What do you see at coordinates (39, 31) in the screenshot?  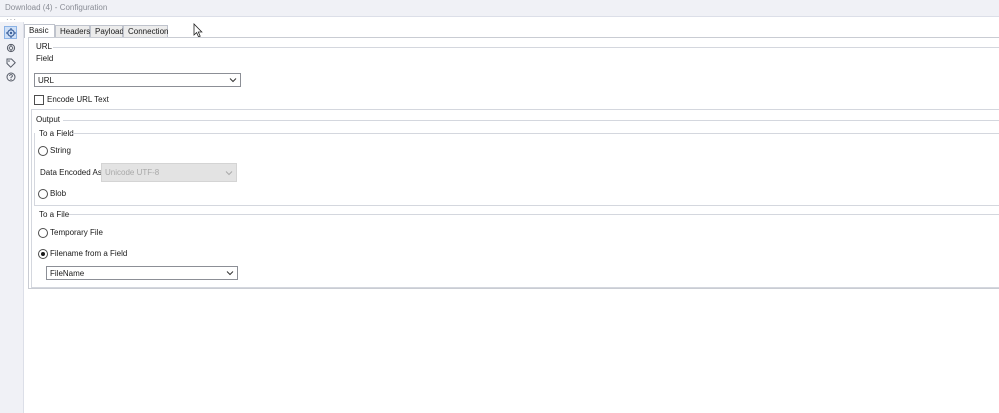 I see `tab-basic: Basic` at bounding box center [39, 31].